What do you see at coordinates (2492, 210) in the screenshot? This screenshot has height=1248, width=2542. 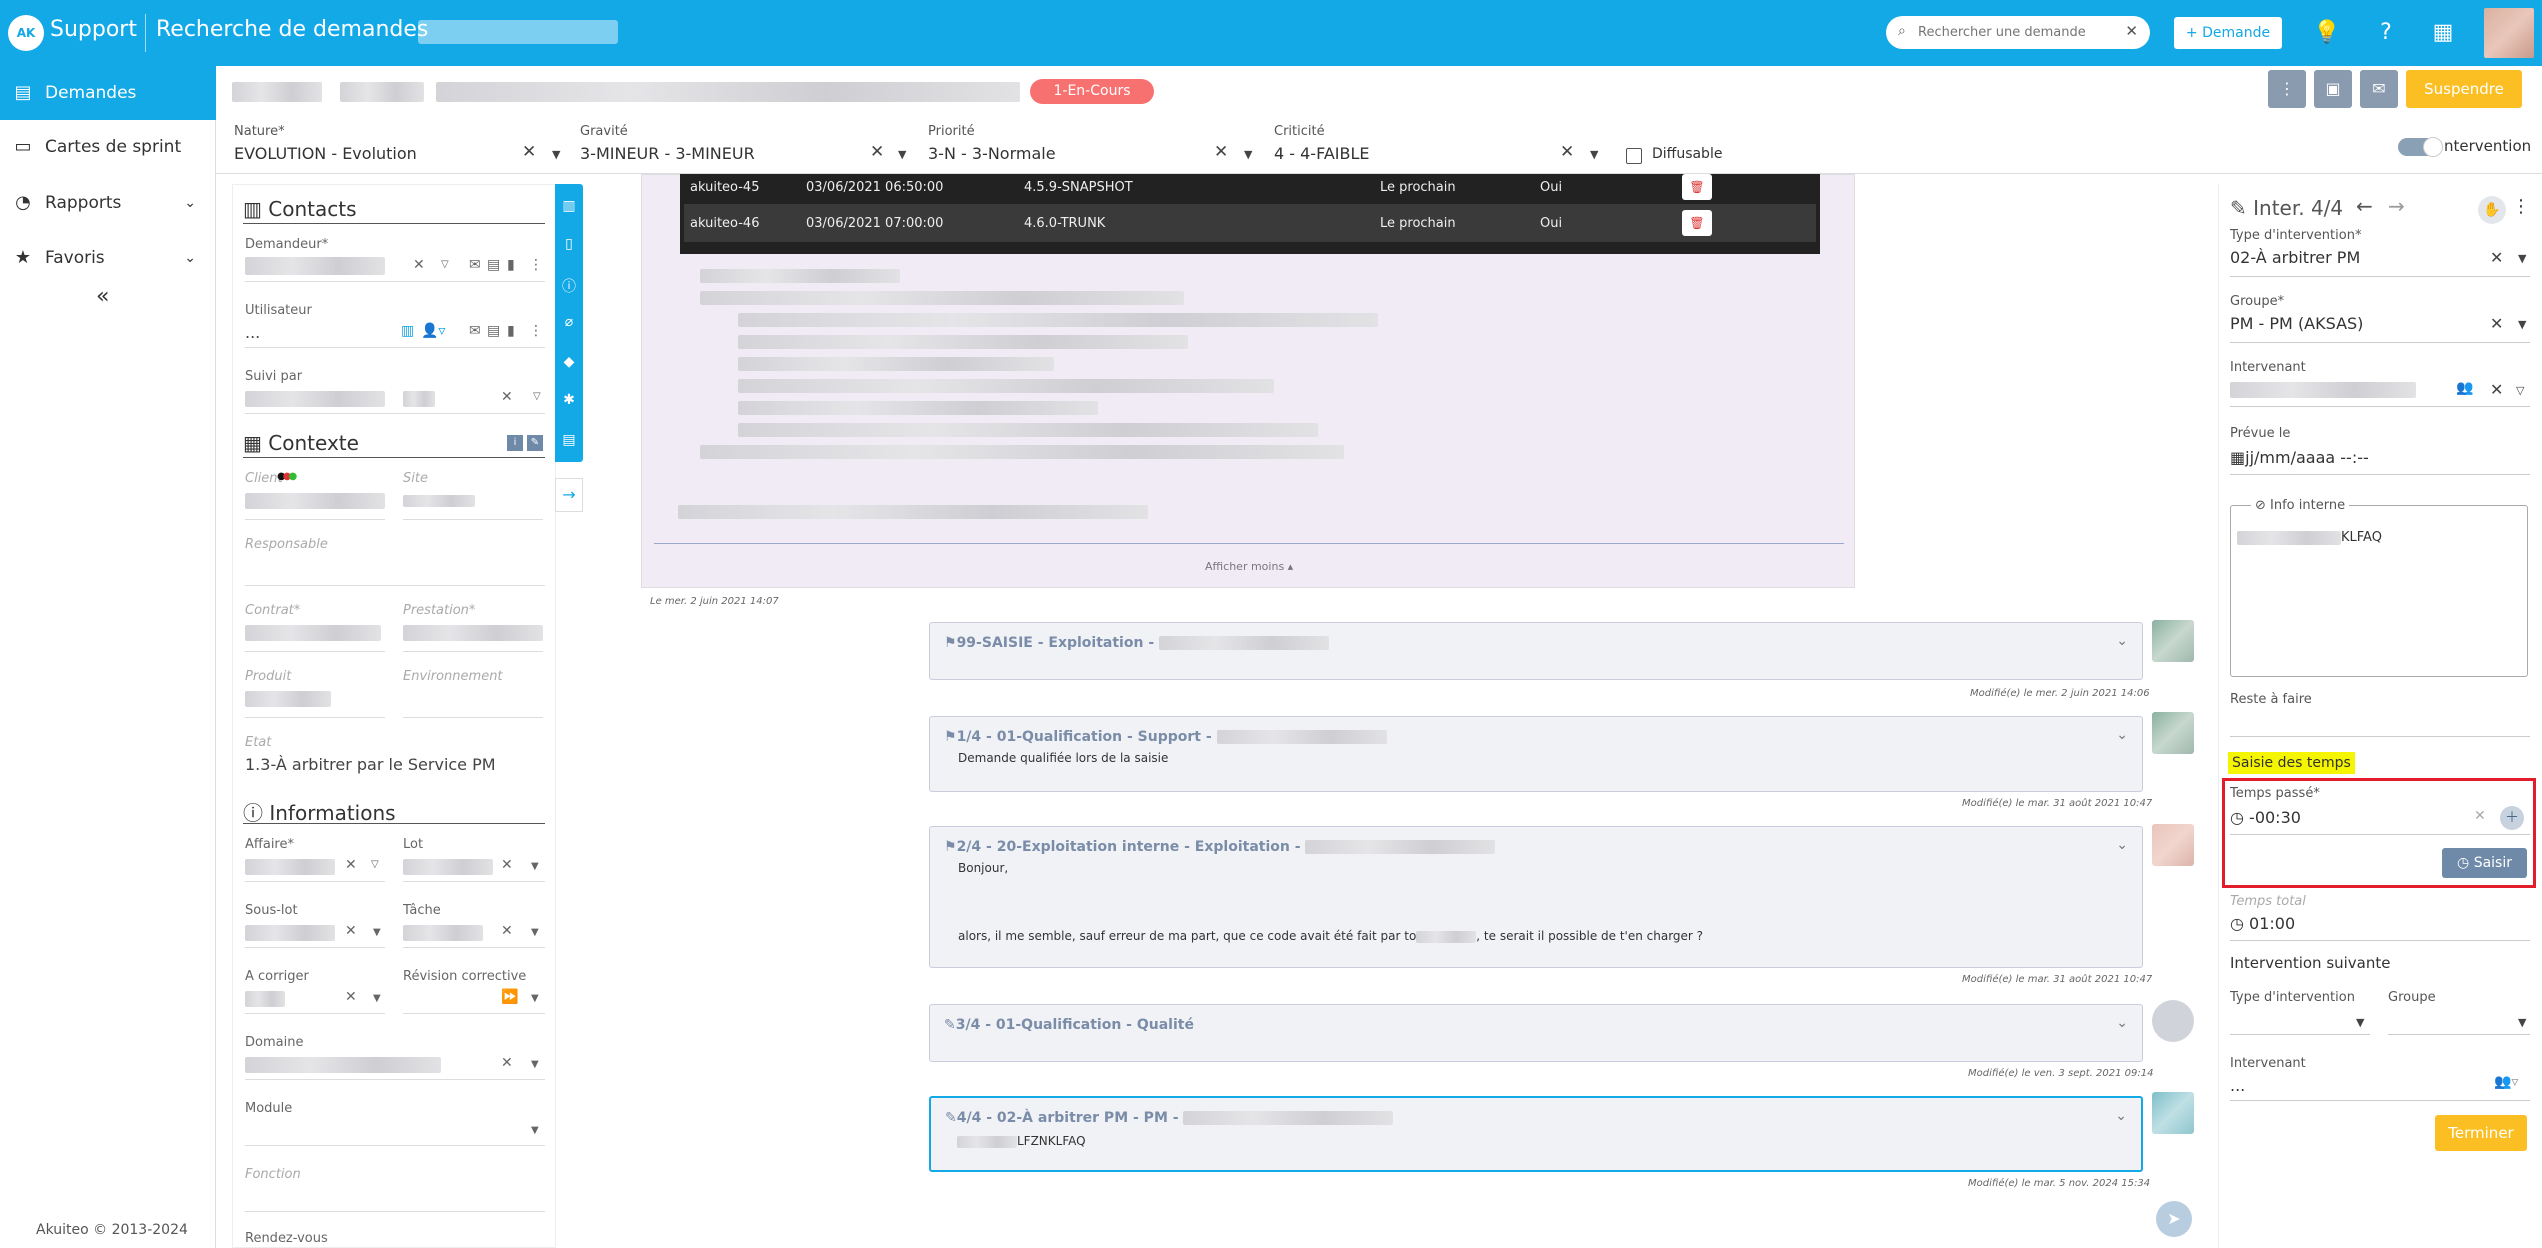 I see `hand-icon: ✋` at bounding box center [2492, 210].